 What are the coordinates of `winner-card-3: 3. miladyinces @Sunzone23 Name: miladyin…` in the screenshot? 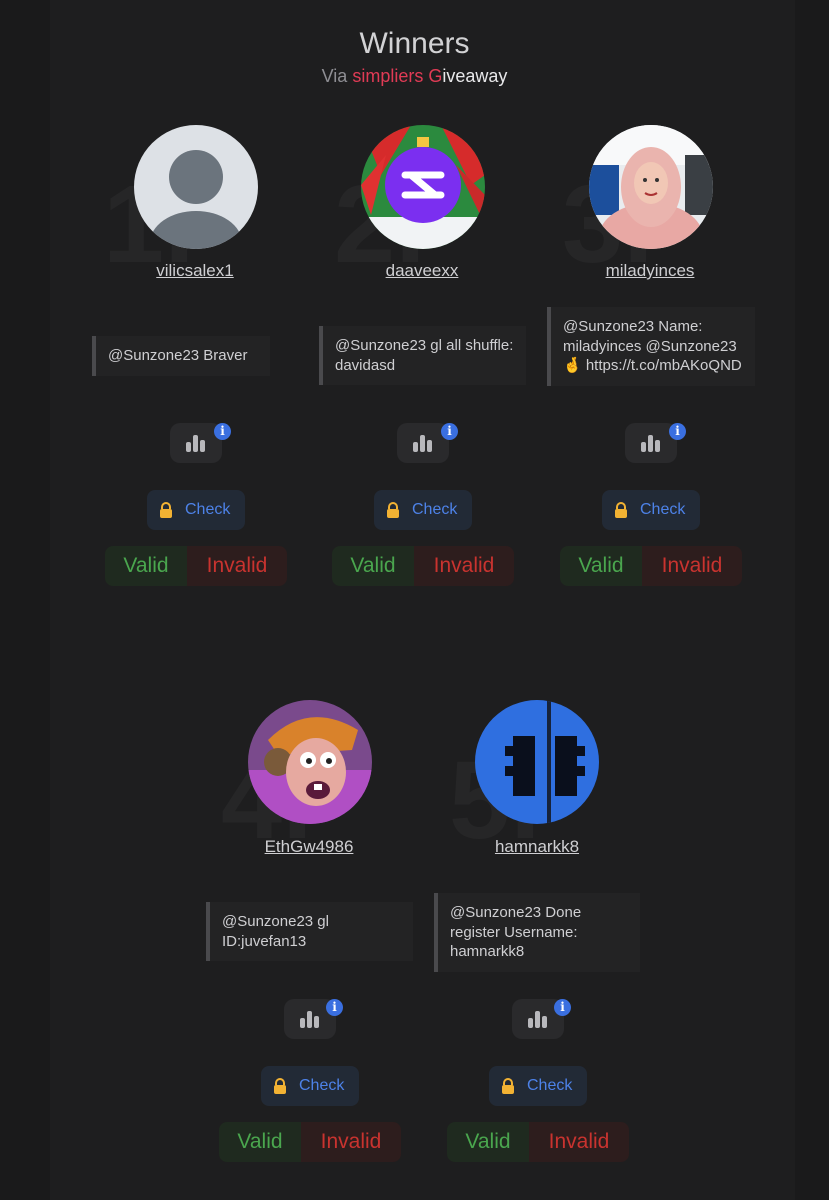 It's located at (651, 355).